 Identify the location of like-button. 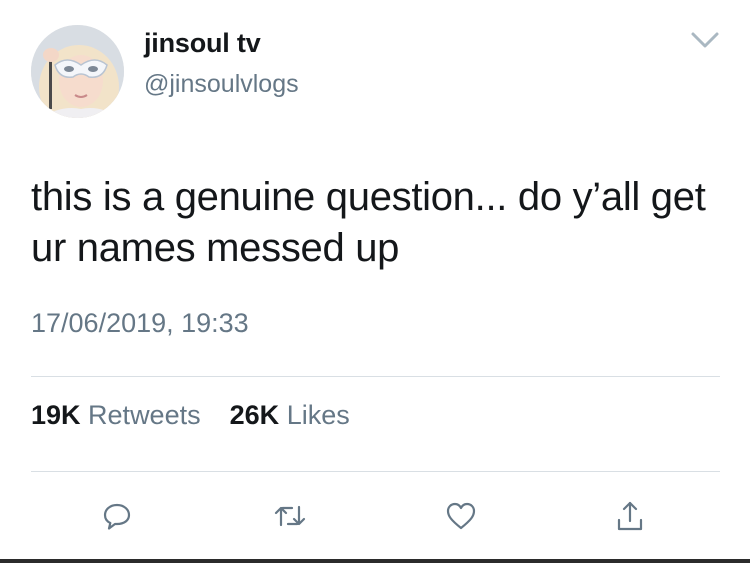
(461, 516).